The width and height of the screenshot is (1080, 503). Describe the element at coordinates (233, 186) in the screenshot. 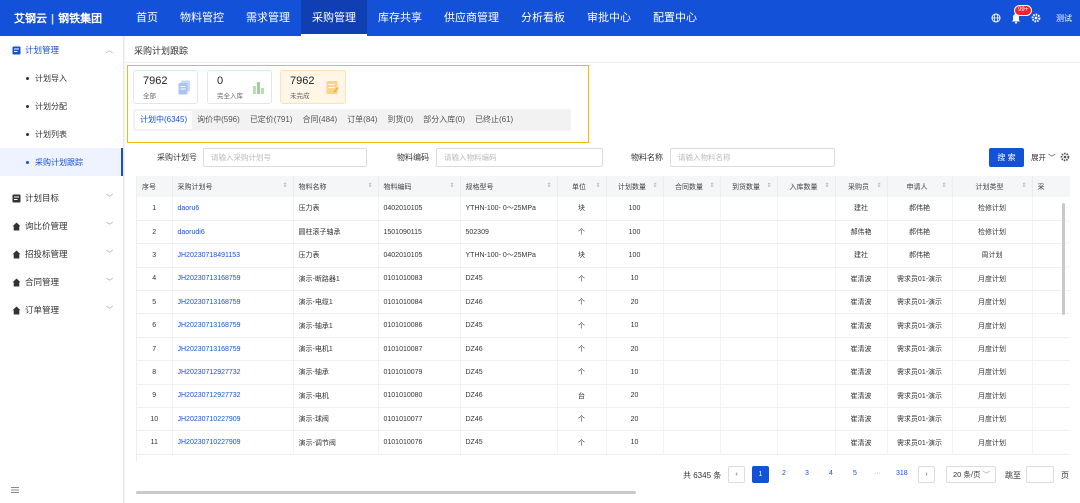

I see `col-header-plan-no: 采购计划号 ⇕` at that location.